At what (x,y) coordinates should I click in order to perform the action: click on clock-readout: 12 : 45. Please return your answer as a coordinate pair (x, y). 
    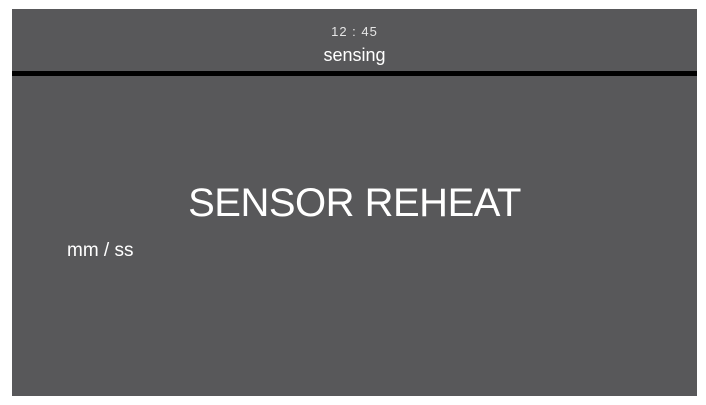
    Looking at the image, I should click on (354, 31).